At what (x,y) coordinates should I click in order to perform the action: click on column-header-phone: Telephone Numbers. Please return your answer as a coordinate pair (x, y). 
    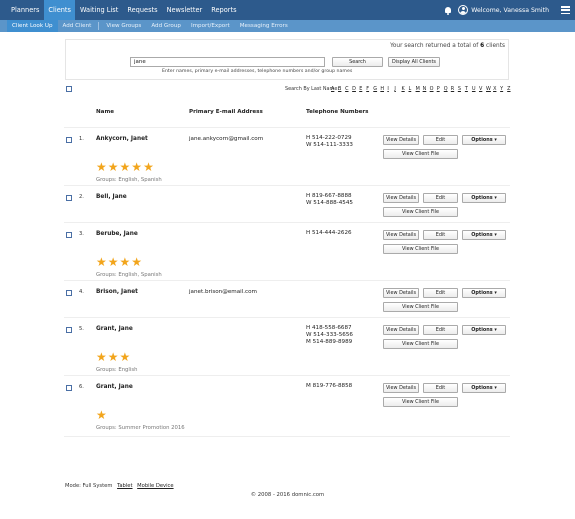
    Looking at the image, I should click on (337, 112).